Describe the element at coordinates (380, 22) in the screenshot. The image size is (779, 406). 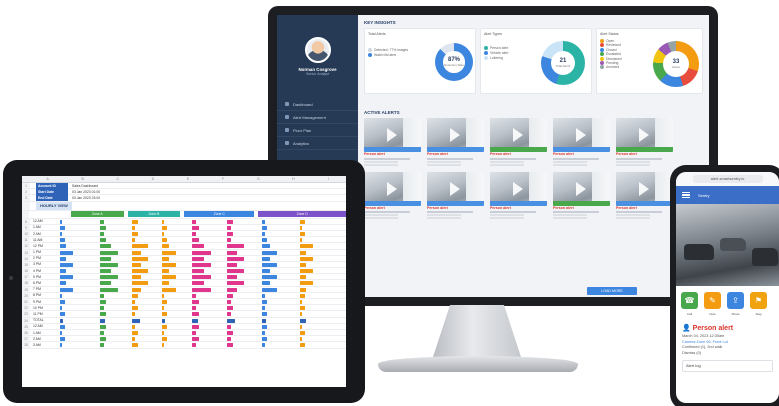
I see `section-title: KEY INSIGHTS` at that location.